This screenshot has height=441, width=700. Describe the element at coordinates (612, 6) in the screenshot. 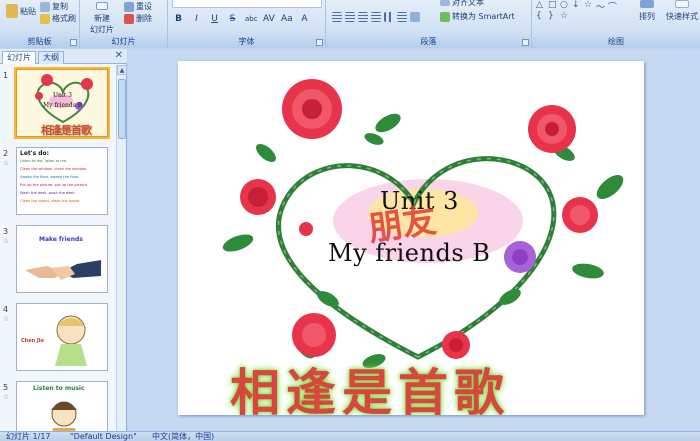

I see `shape-option: ⌒` at that location.